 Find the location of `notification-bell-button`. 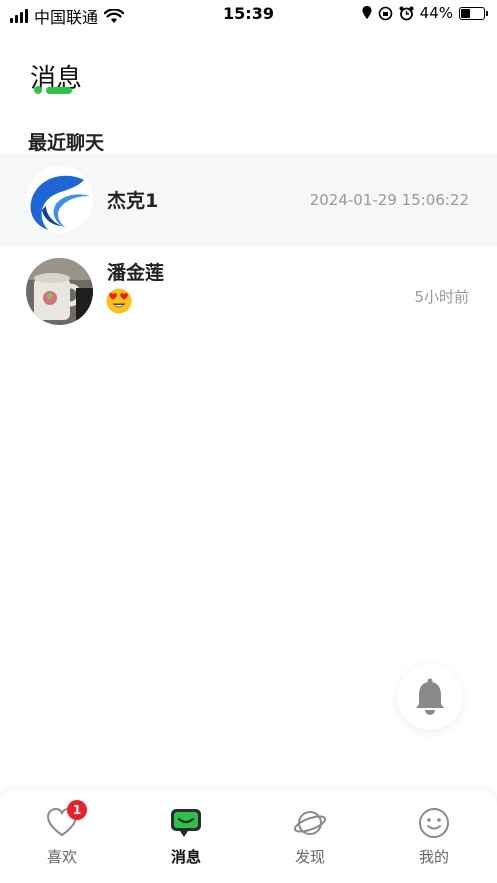

notification-bell-button is located at coordinates (430, 697).